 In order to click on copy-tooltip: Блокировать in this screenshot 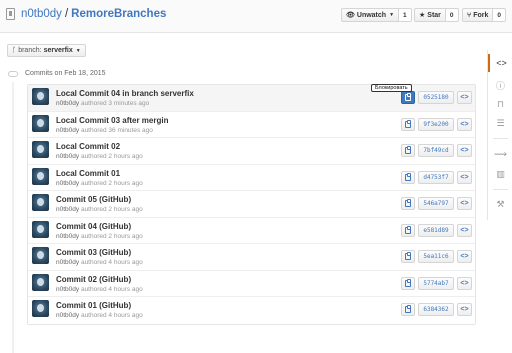, I will do `click(391, 88)`.